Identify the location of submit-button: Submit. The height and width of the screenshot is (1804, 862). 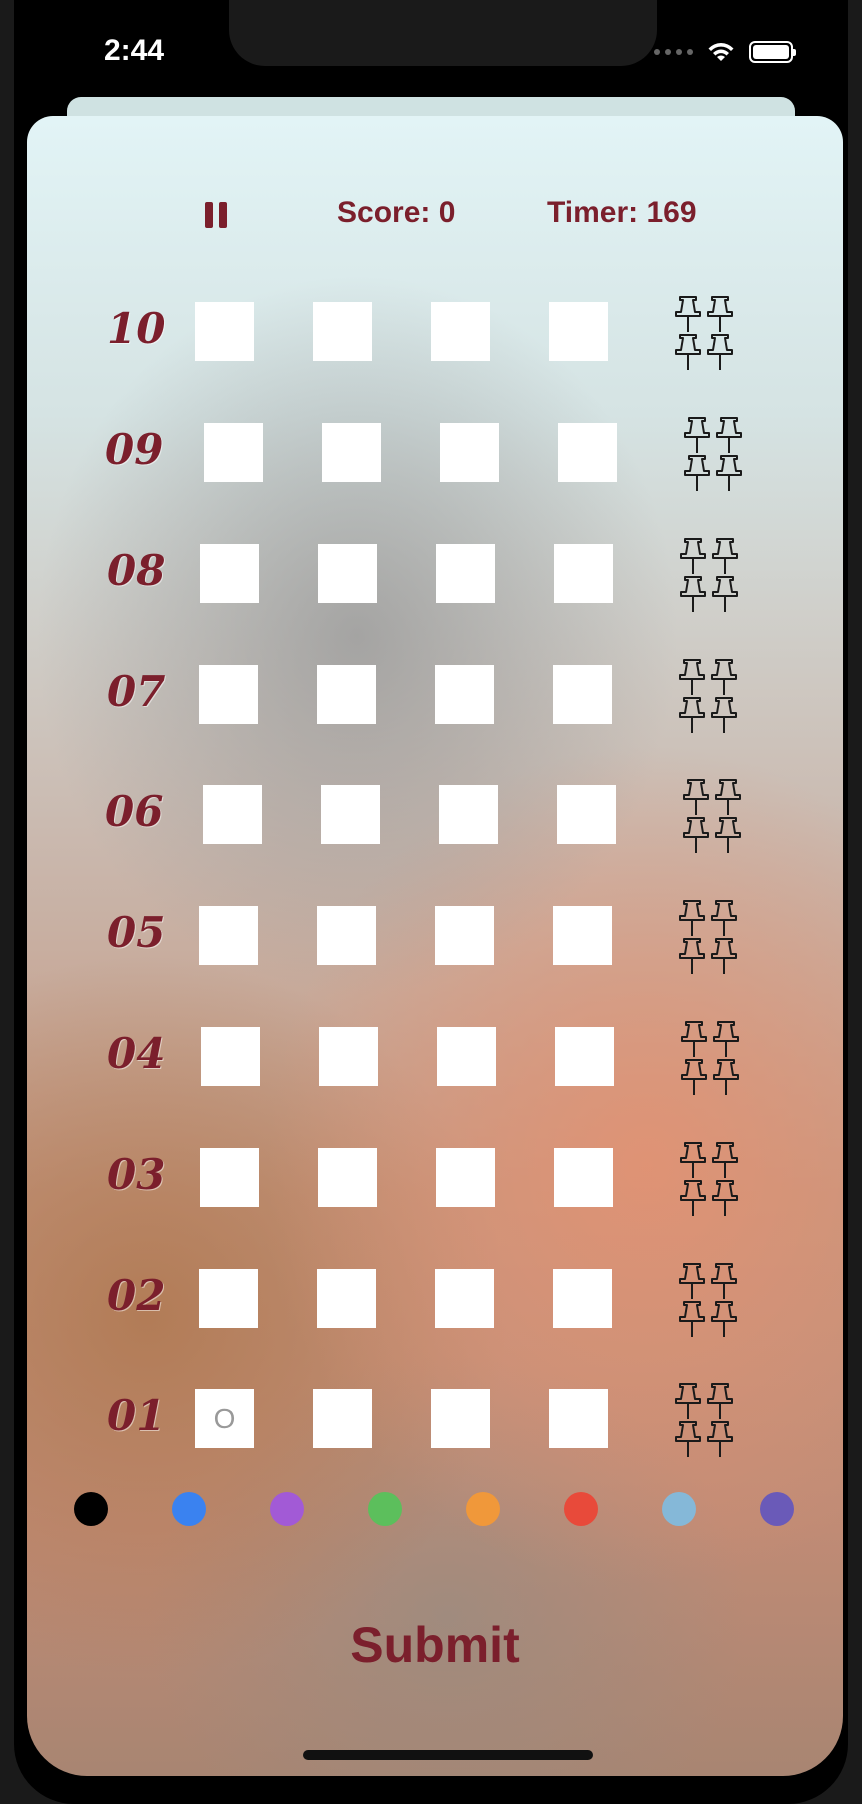
(435, 1645).